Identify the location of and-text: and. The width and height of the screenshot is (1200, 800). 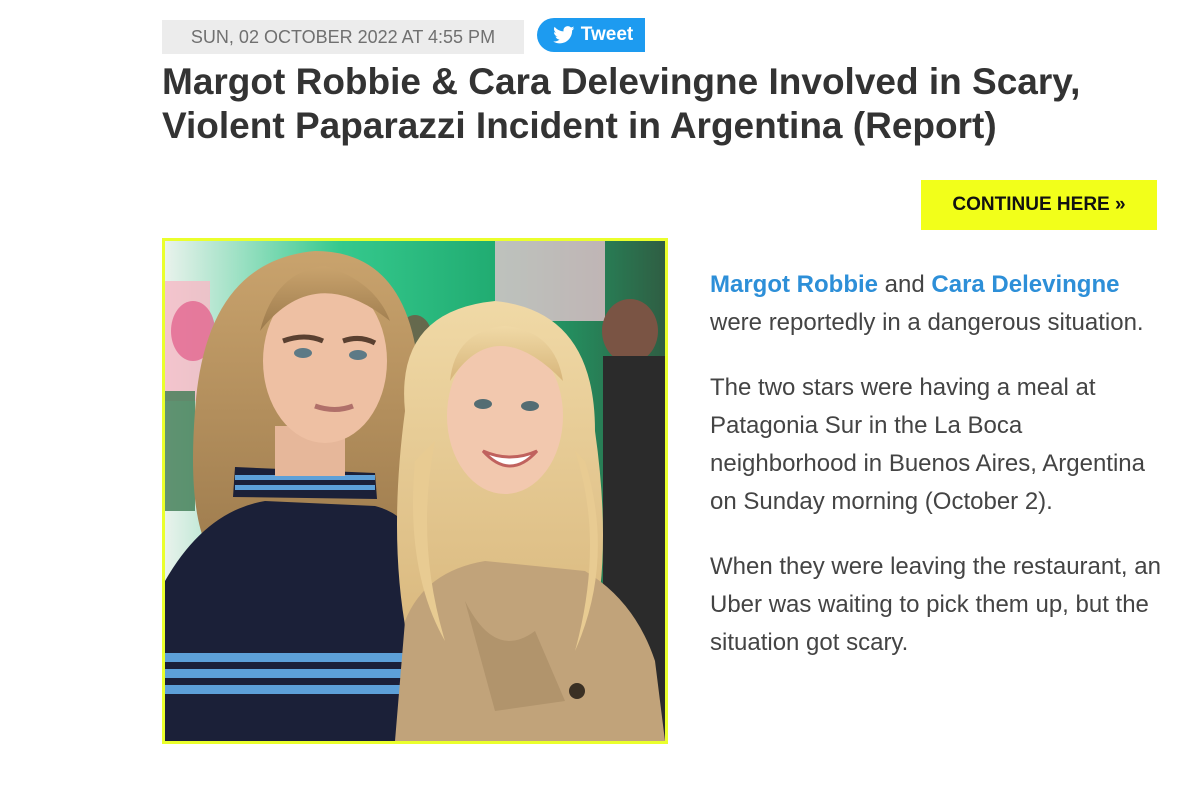
(905, 284).